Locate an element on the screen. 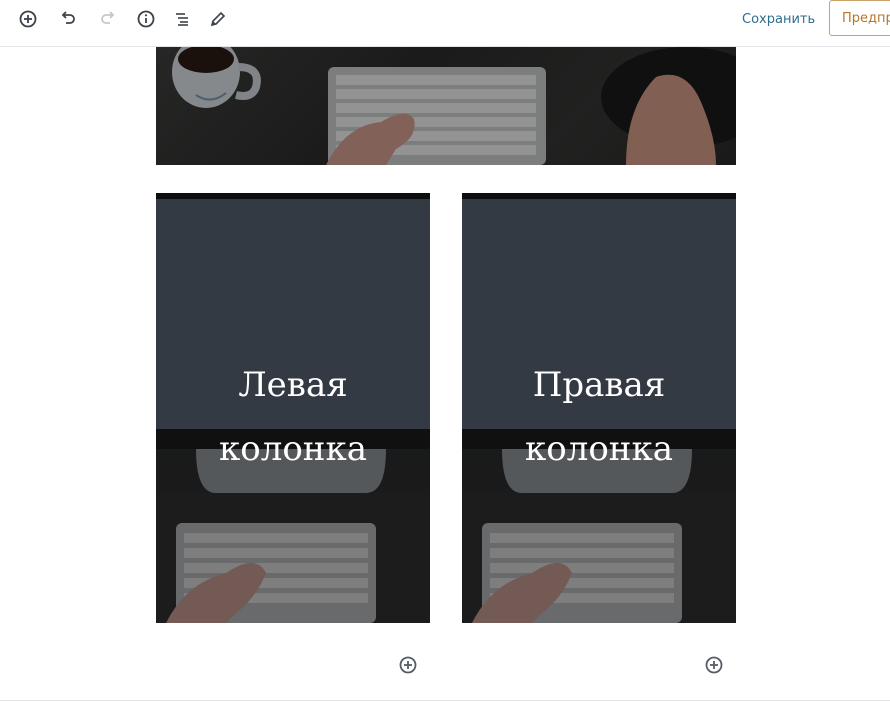  hero-image is located at coordinates (446, 106).